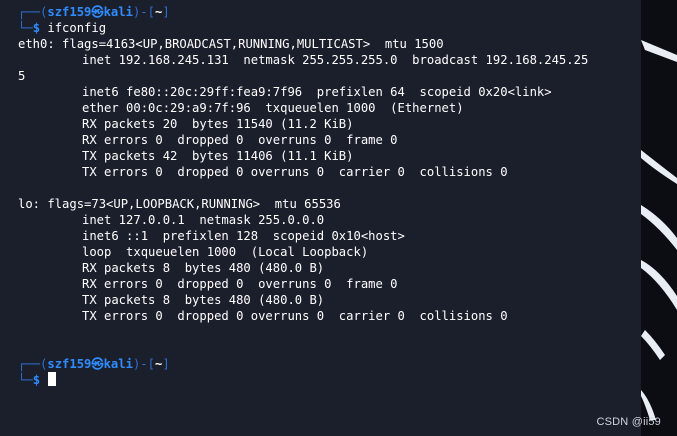  Describe the element at coordinates (218, 124) in the screenshot. I see `eth0-rx-packets: RX packets 20 bytes 11540 (11.2 KiB)` at that location.